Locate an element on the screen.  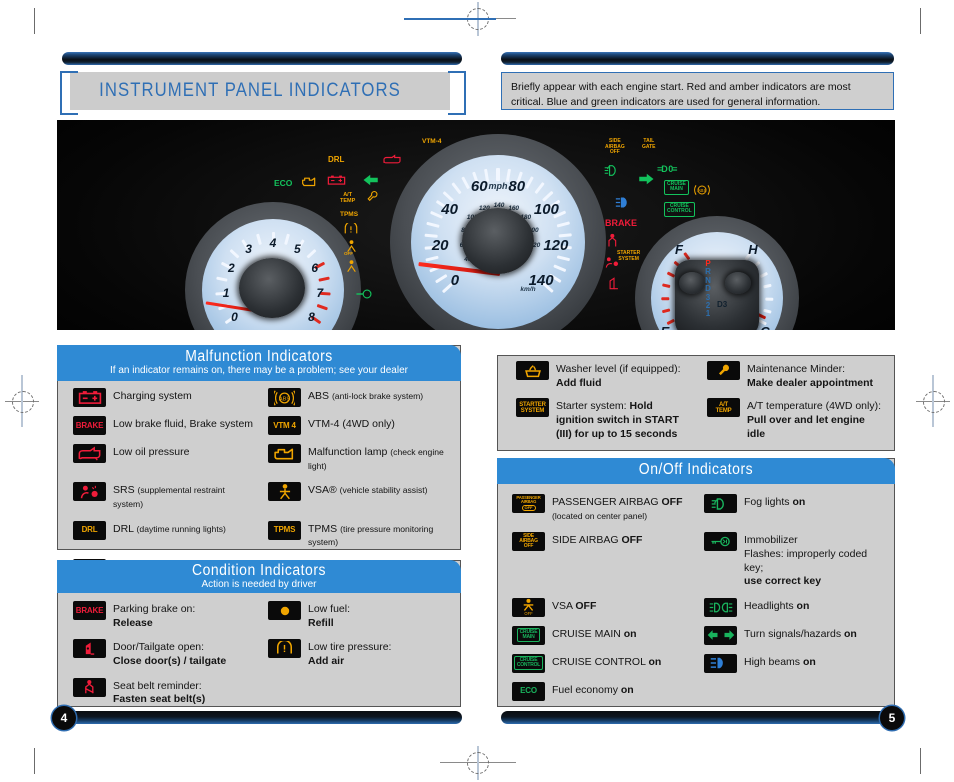
list-item: CRUISE CONTROL CRUISE CONTROL on is located at coordinates (601, 663).